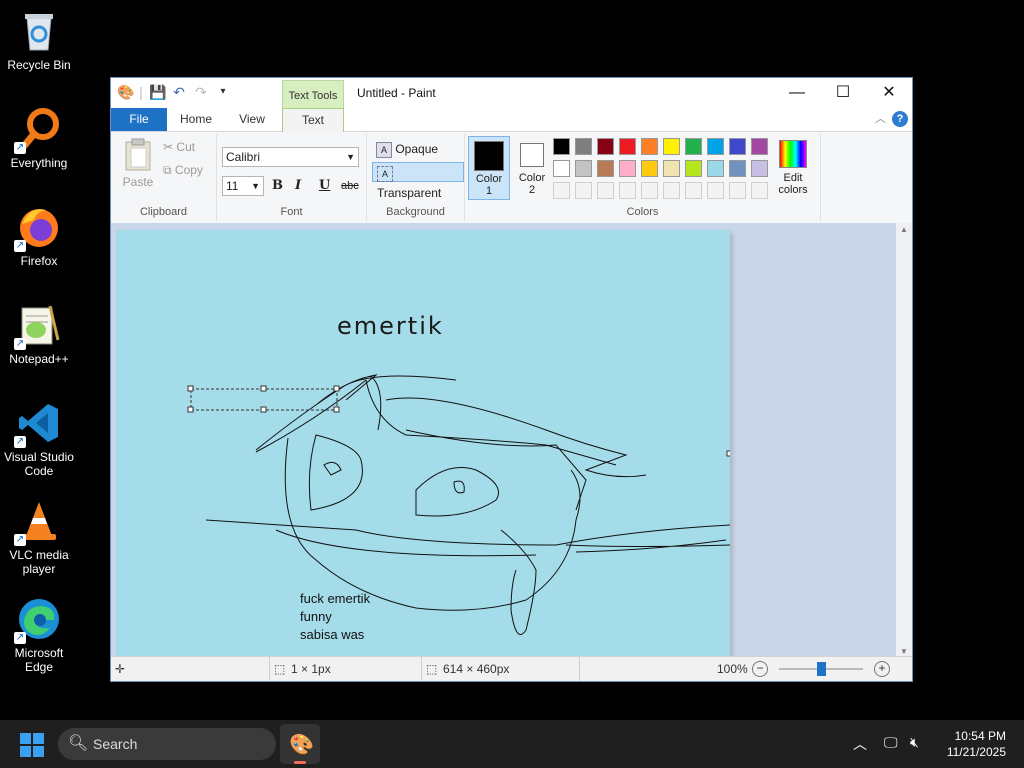 This screenshot has width=1024, height=768. Describe the element at coordinates (138, 163) in the screenshot. I see `paste-button: Paste` at that location.